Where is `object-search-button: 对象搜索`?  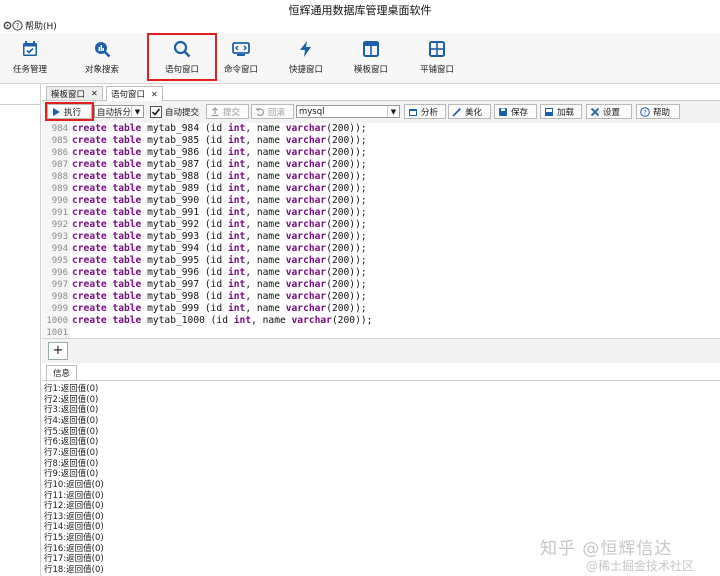 object-search-button: 对象搜索 is located at coordinates (102, 57).